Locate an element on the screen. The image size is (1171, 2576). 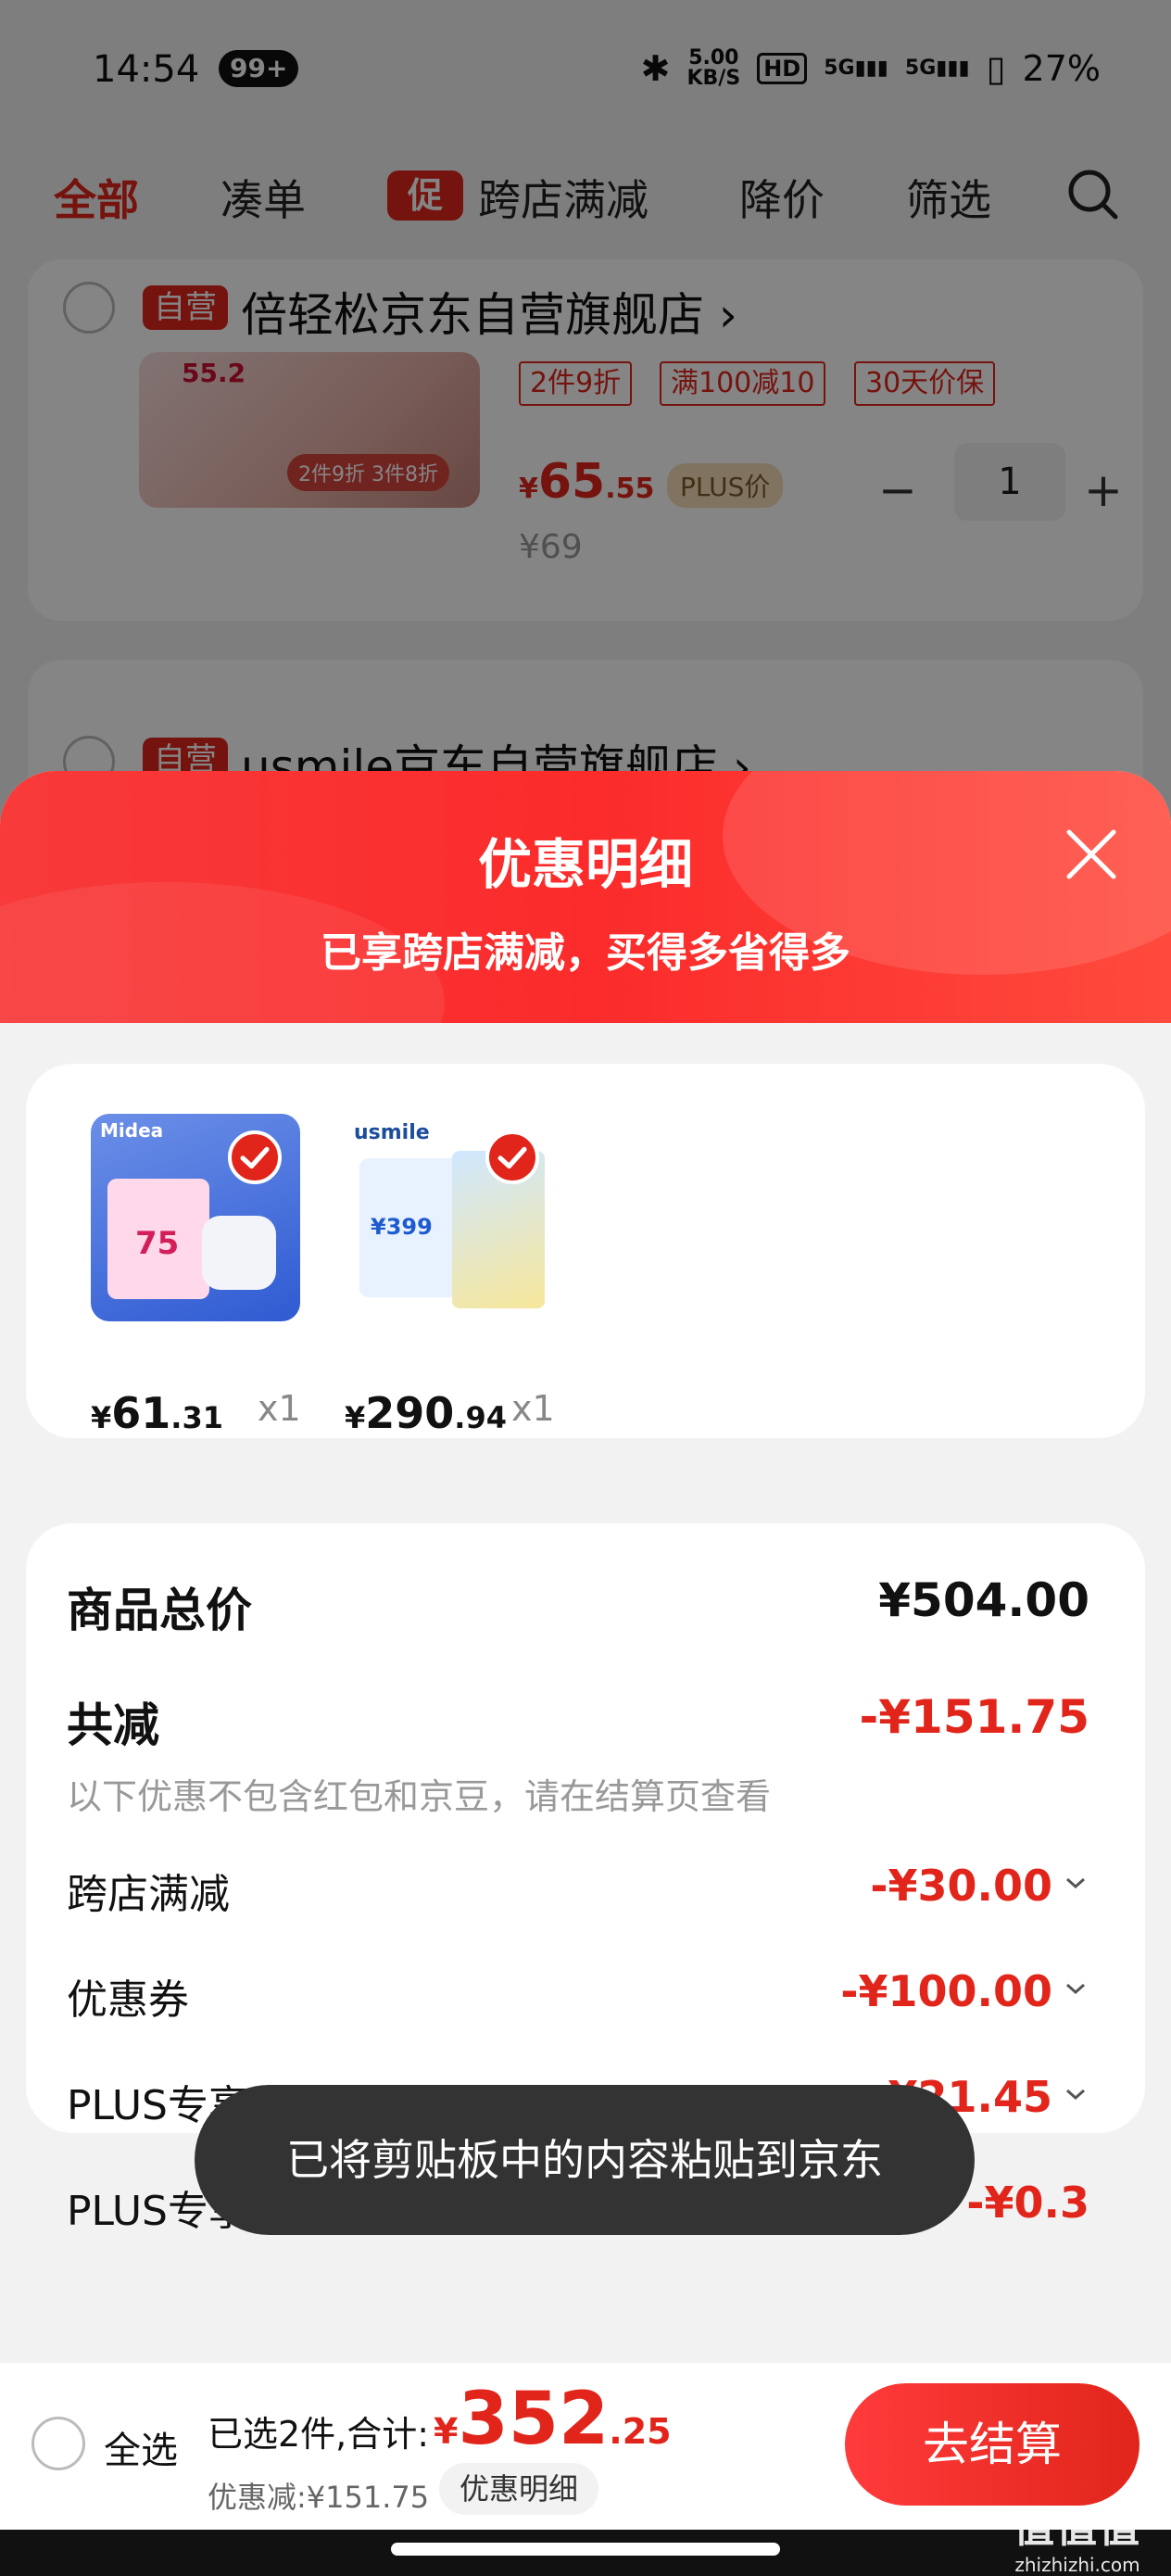
watermark-url: zhizhizhi.com is located at coordinates (1077, 2565).